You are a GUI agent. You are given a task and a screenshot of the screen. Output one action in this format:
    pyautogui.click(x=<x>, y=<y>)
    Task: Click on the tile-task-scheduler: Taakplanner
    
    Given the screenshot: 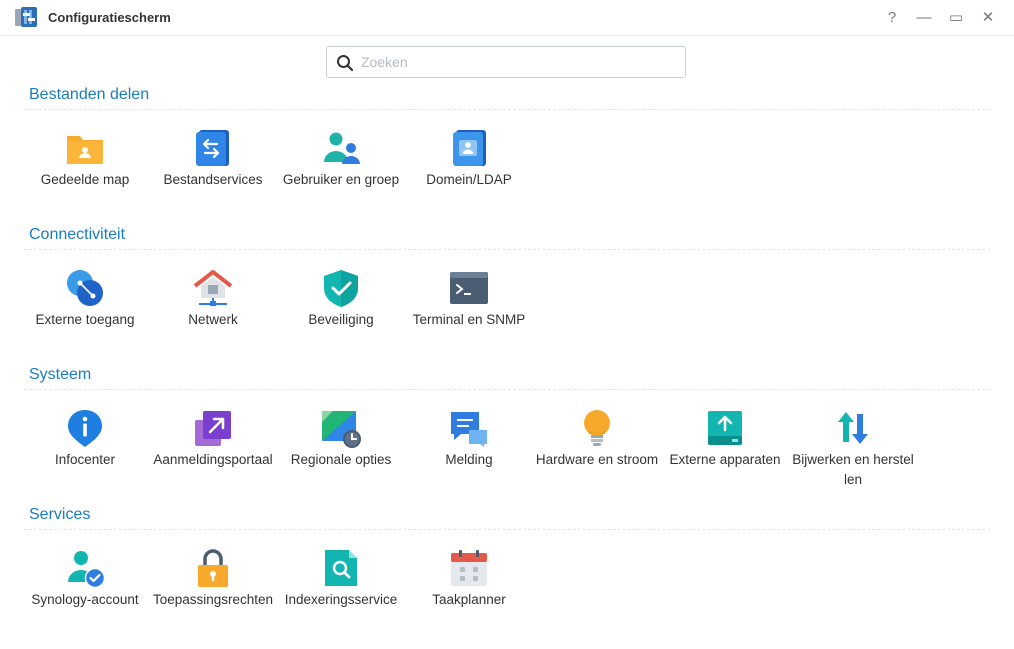 What is the action you would take?
    pyautogui.click(x=469, y=590)
    